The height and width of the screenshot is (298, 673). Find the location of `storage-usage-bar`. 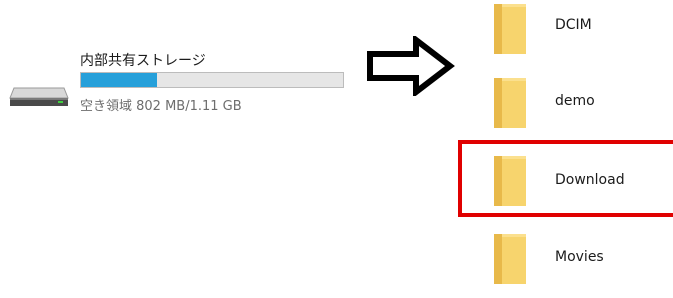

storage-usage-bar is located at coordinates (212, 80).